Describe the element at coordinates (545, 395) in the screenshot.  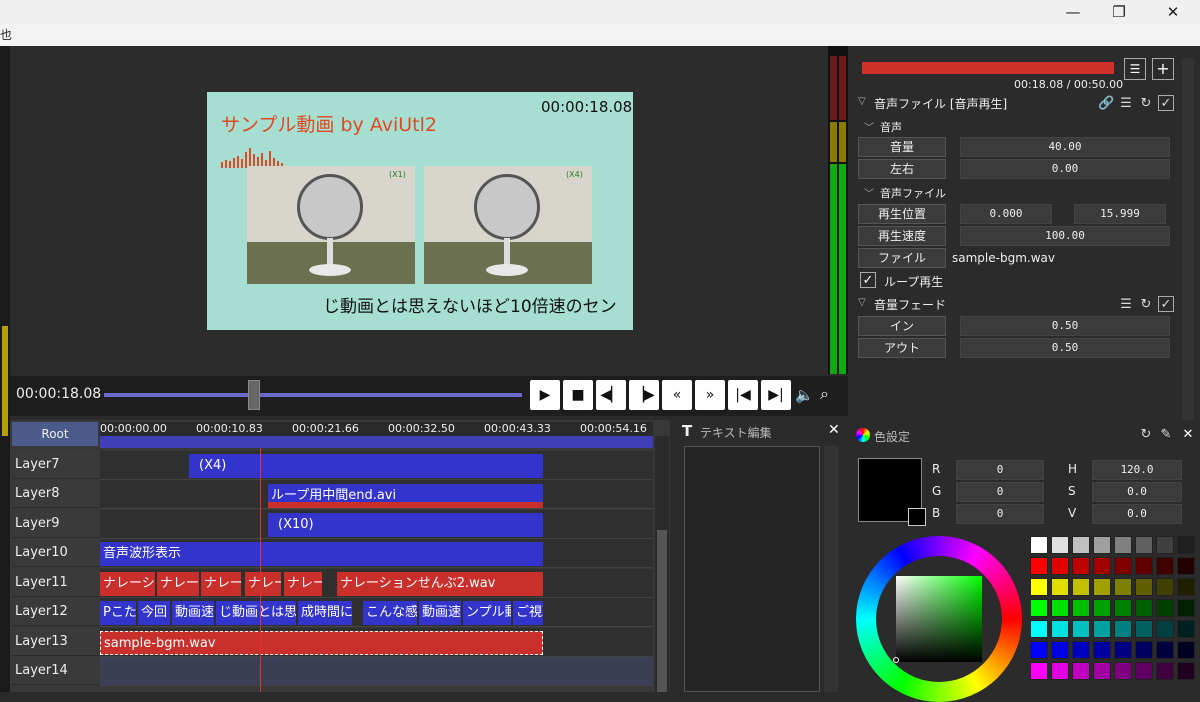
I see `play-button: ▶` at that location.